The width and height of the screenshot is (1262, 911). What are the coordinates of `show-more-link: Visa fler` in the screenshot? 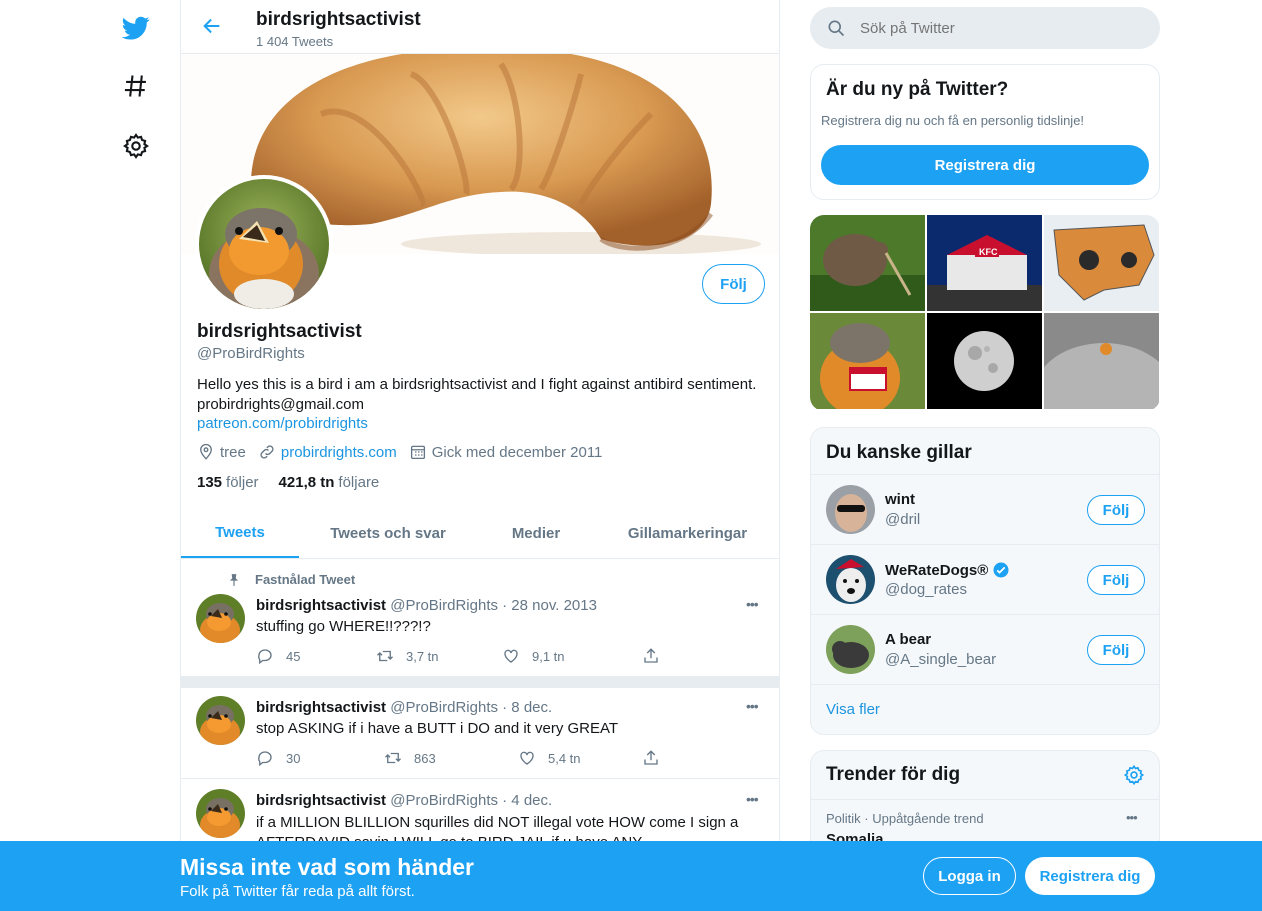 It's located at (853, 709).